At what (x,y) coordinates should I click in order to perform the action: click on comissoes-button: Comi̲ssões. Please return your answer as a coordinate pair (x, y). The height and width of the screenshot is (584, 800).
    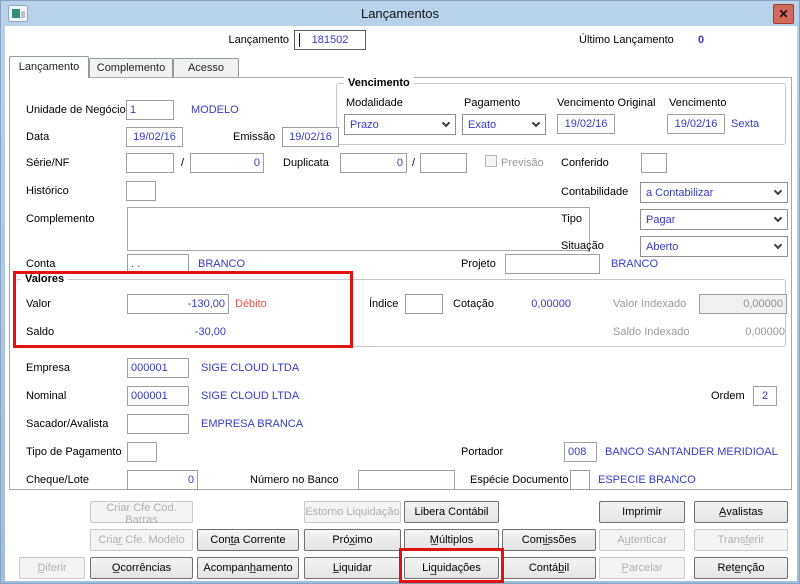
    Looking at the image, I should click on (549, 540).